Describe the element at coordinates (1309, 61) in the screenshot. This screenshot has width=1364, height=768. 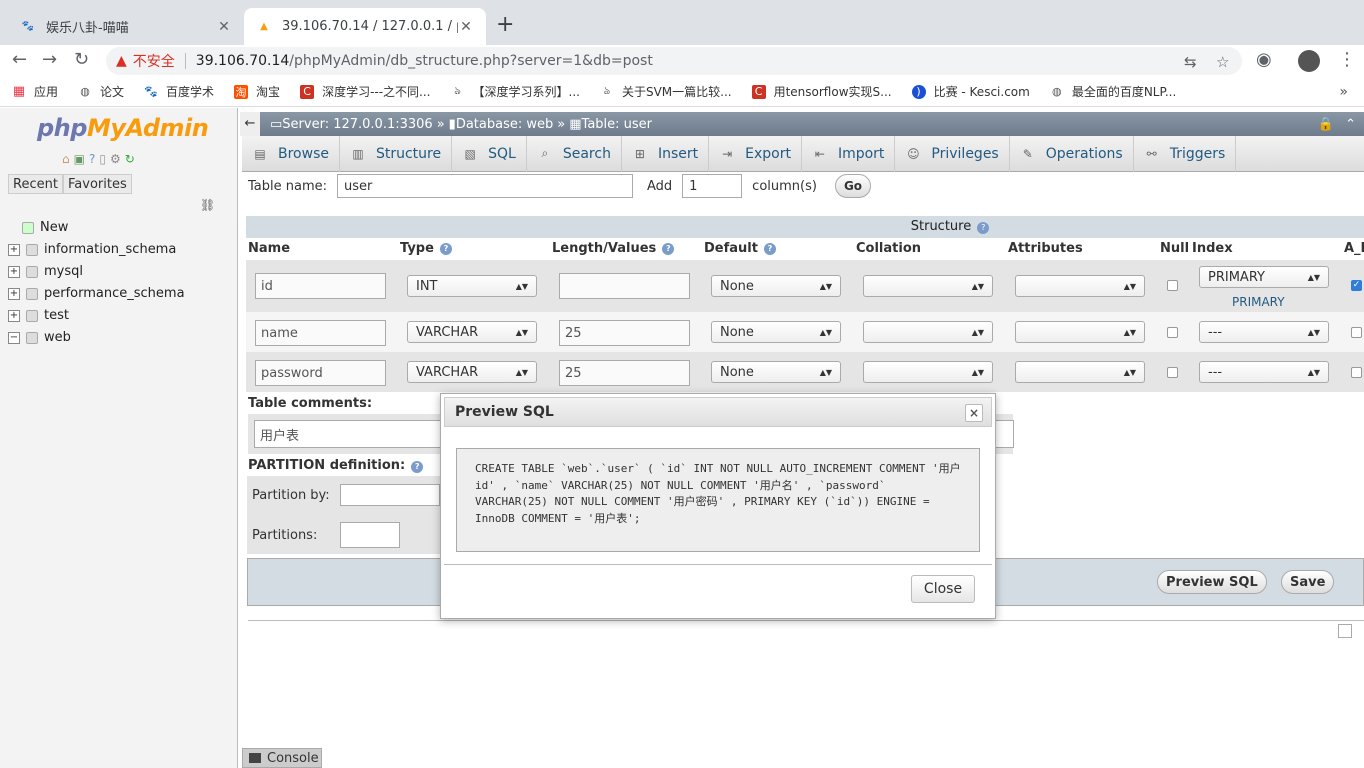
I see `avatar` at that location.